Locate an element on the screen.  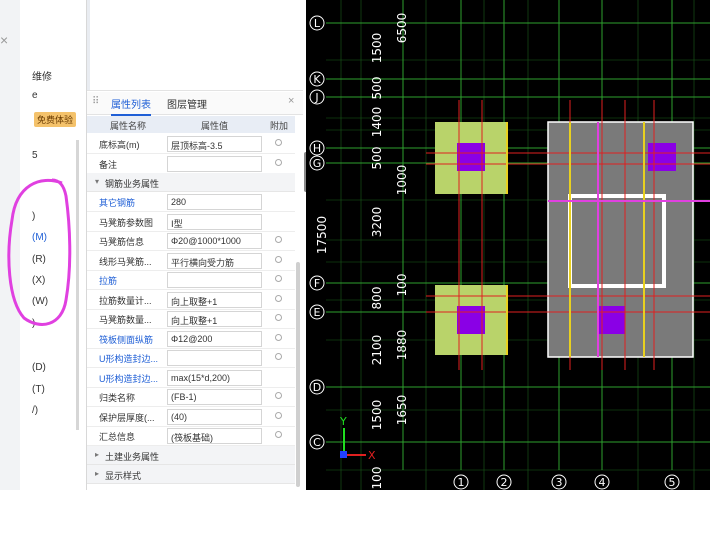
hand-drawn-annotation is located at coordinates (39, 252).